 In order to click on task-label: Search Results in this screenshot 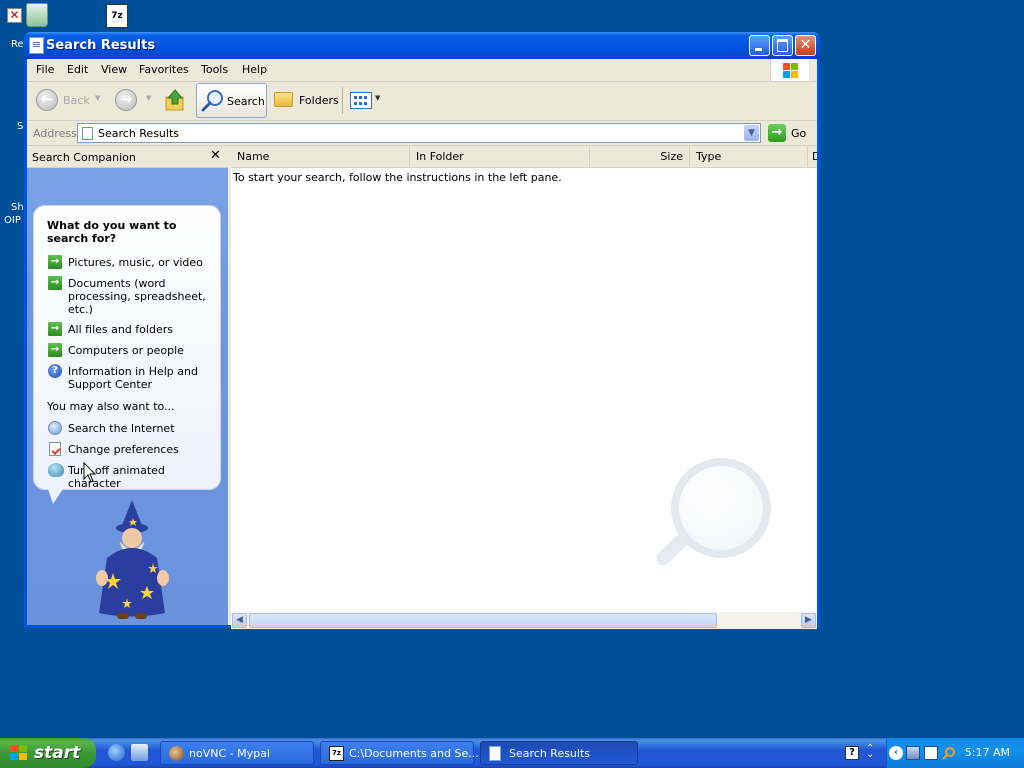, I will do `click(550, 753)`.